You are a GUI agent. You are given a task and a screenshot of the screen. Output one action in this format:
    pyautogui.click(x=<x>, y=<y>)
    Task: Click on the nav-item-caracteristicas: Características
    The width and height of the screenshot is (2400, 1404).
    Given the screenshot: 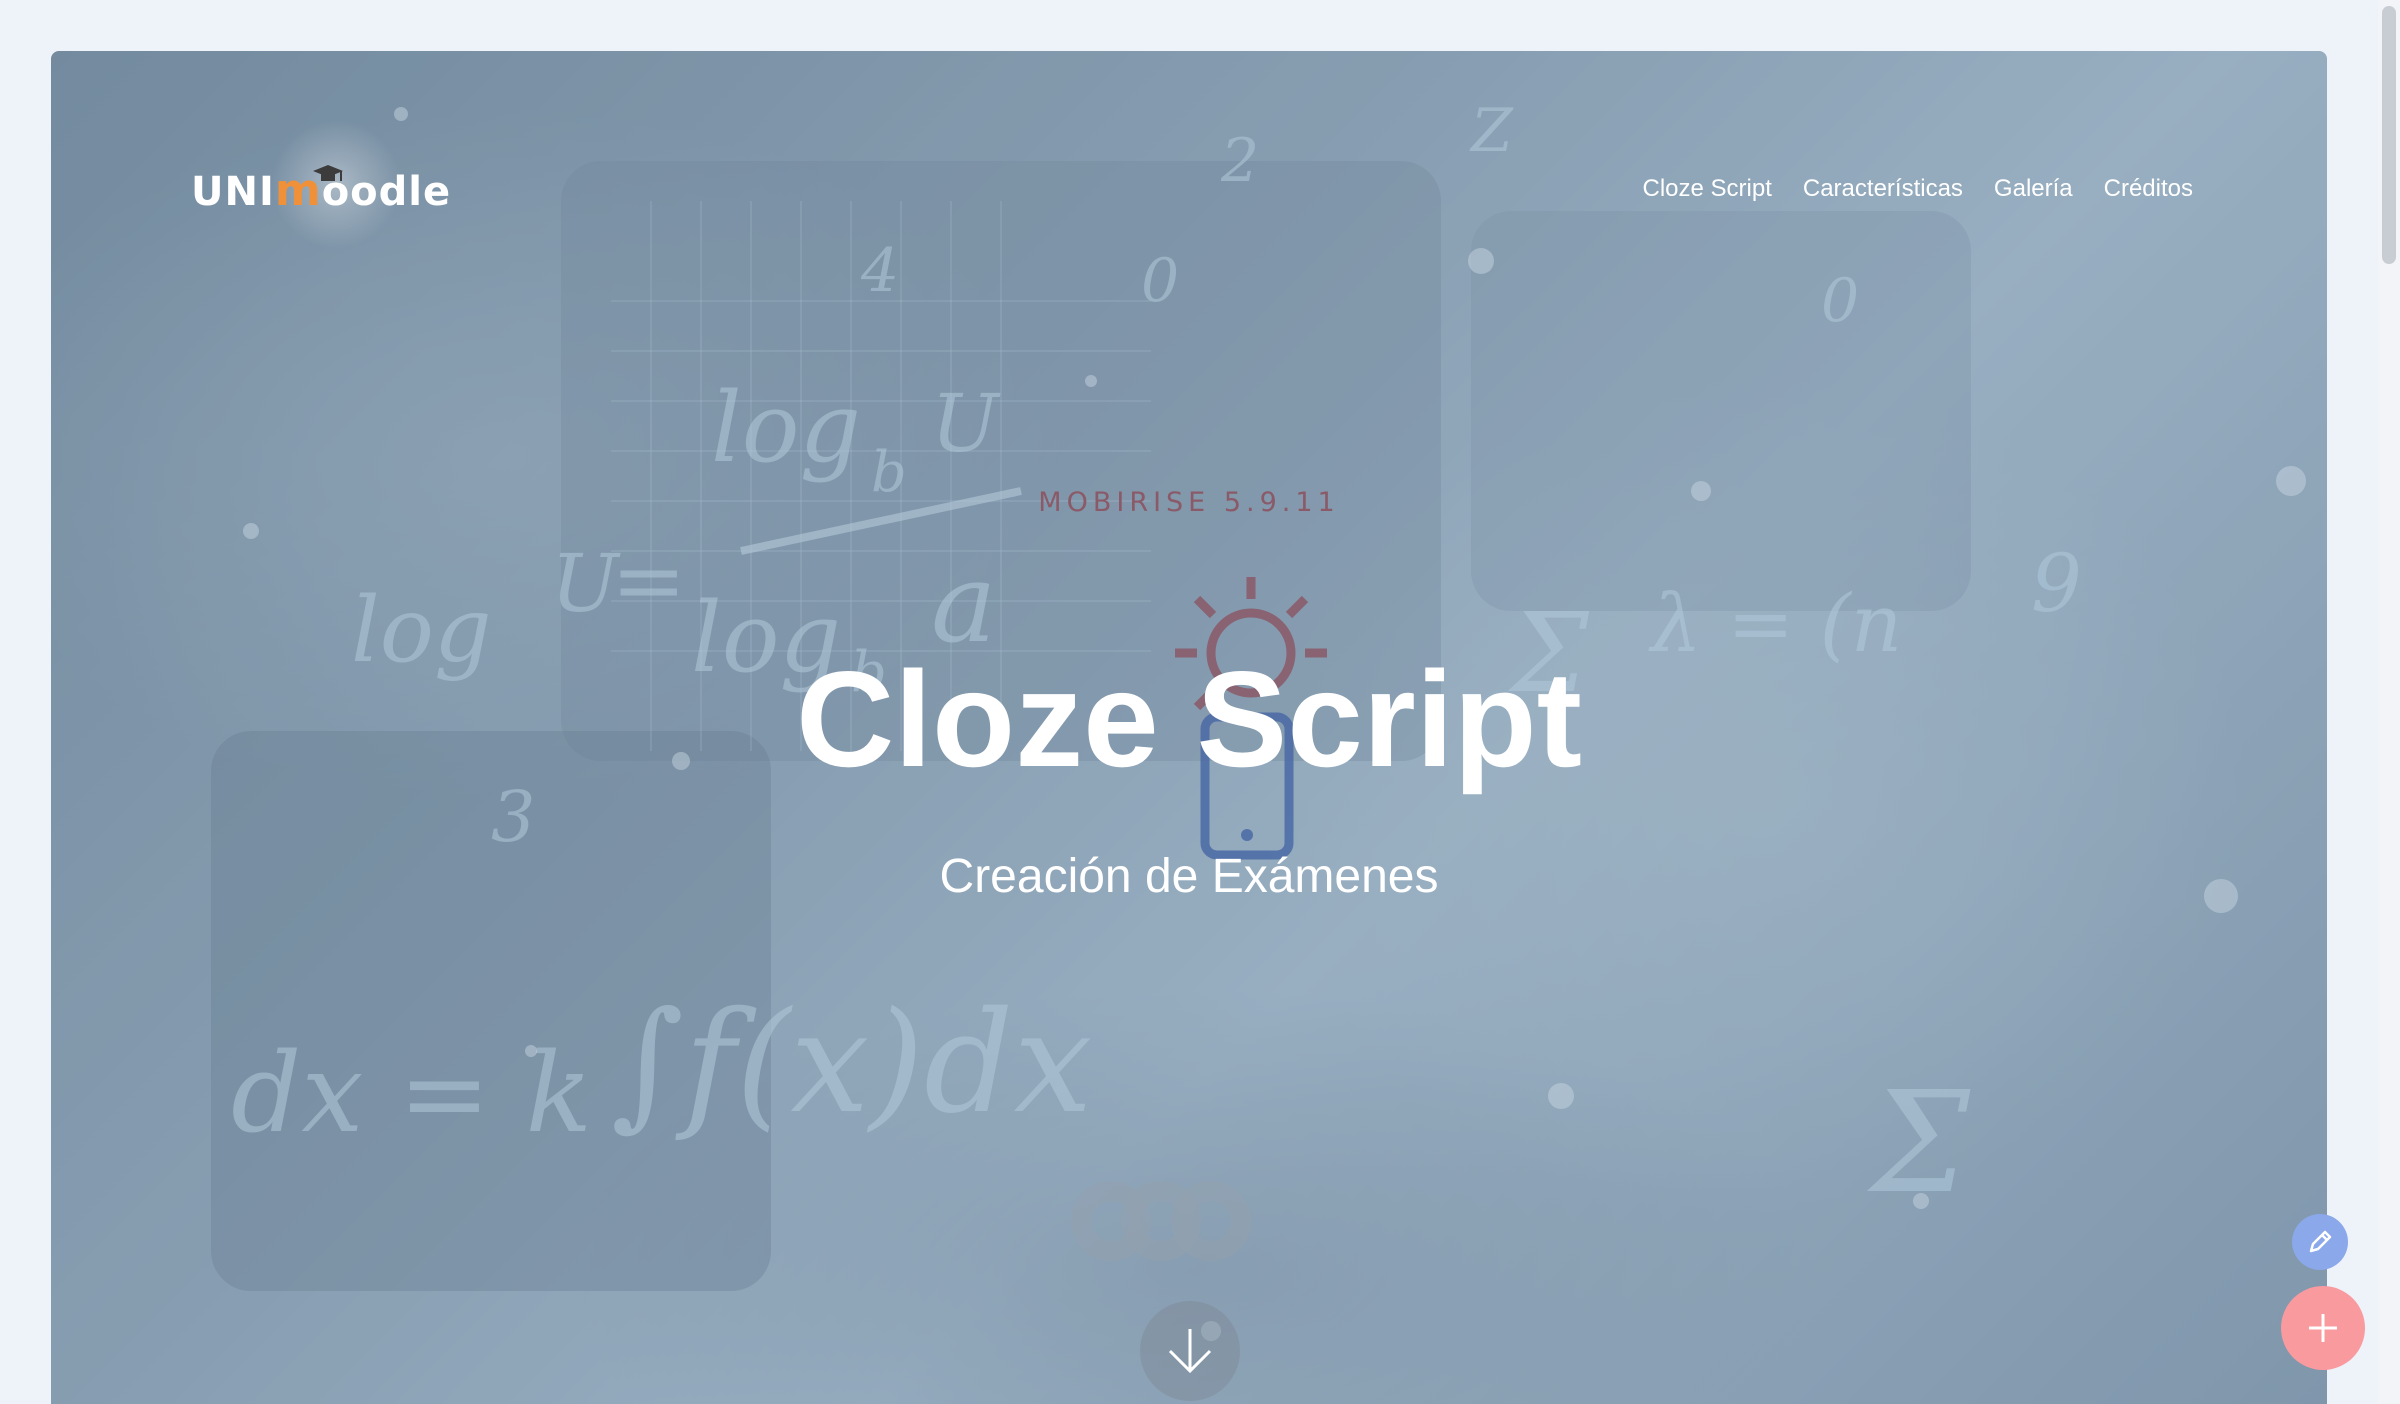 What is the action you would take?
    pyautogui.click(x=1883, y=189)
    